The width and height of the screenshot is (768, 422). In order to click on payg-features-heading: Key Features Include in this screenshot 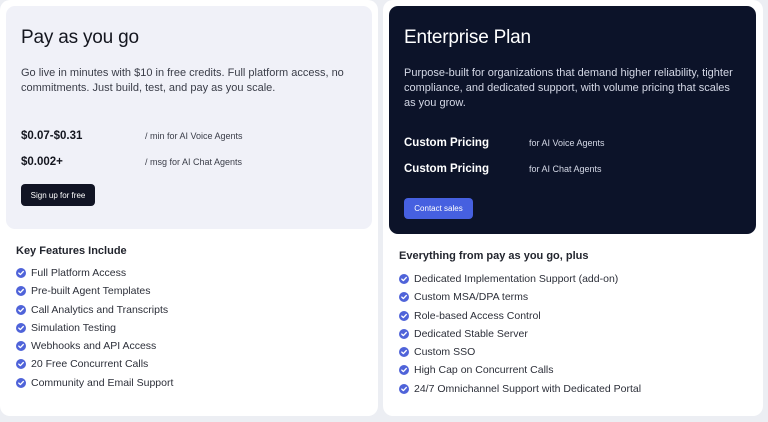, I will do `click(71, 251)`.